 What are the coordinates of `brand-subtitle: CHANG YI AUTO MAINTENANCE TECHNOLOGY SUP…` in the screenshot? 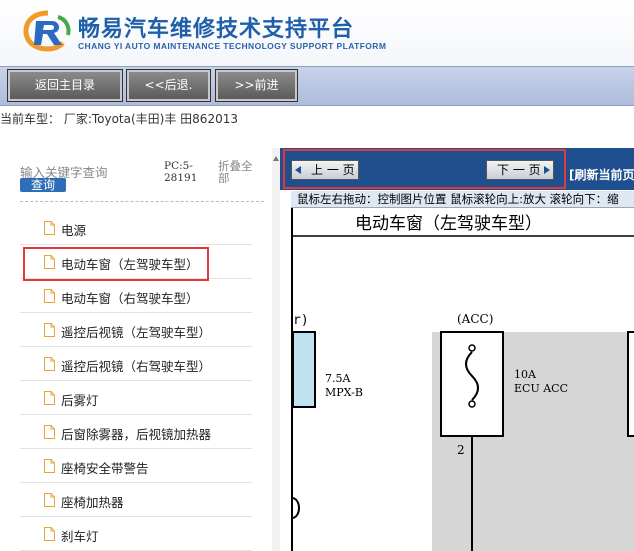 It's located at (232, 46).